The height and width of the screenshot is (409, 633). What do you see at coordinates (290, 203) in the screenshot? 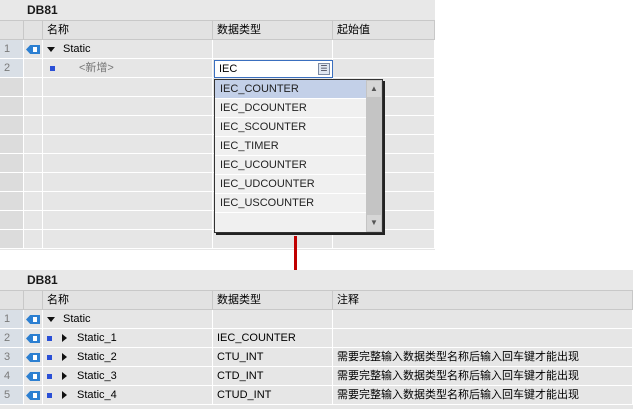
I see `dropdown-item: IEC_USCOUNTER` at bounding box center [290, 203].